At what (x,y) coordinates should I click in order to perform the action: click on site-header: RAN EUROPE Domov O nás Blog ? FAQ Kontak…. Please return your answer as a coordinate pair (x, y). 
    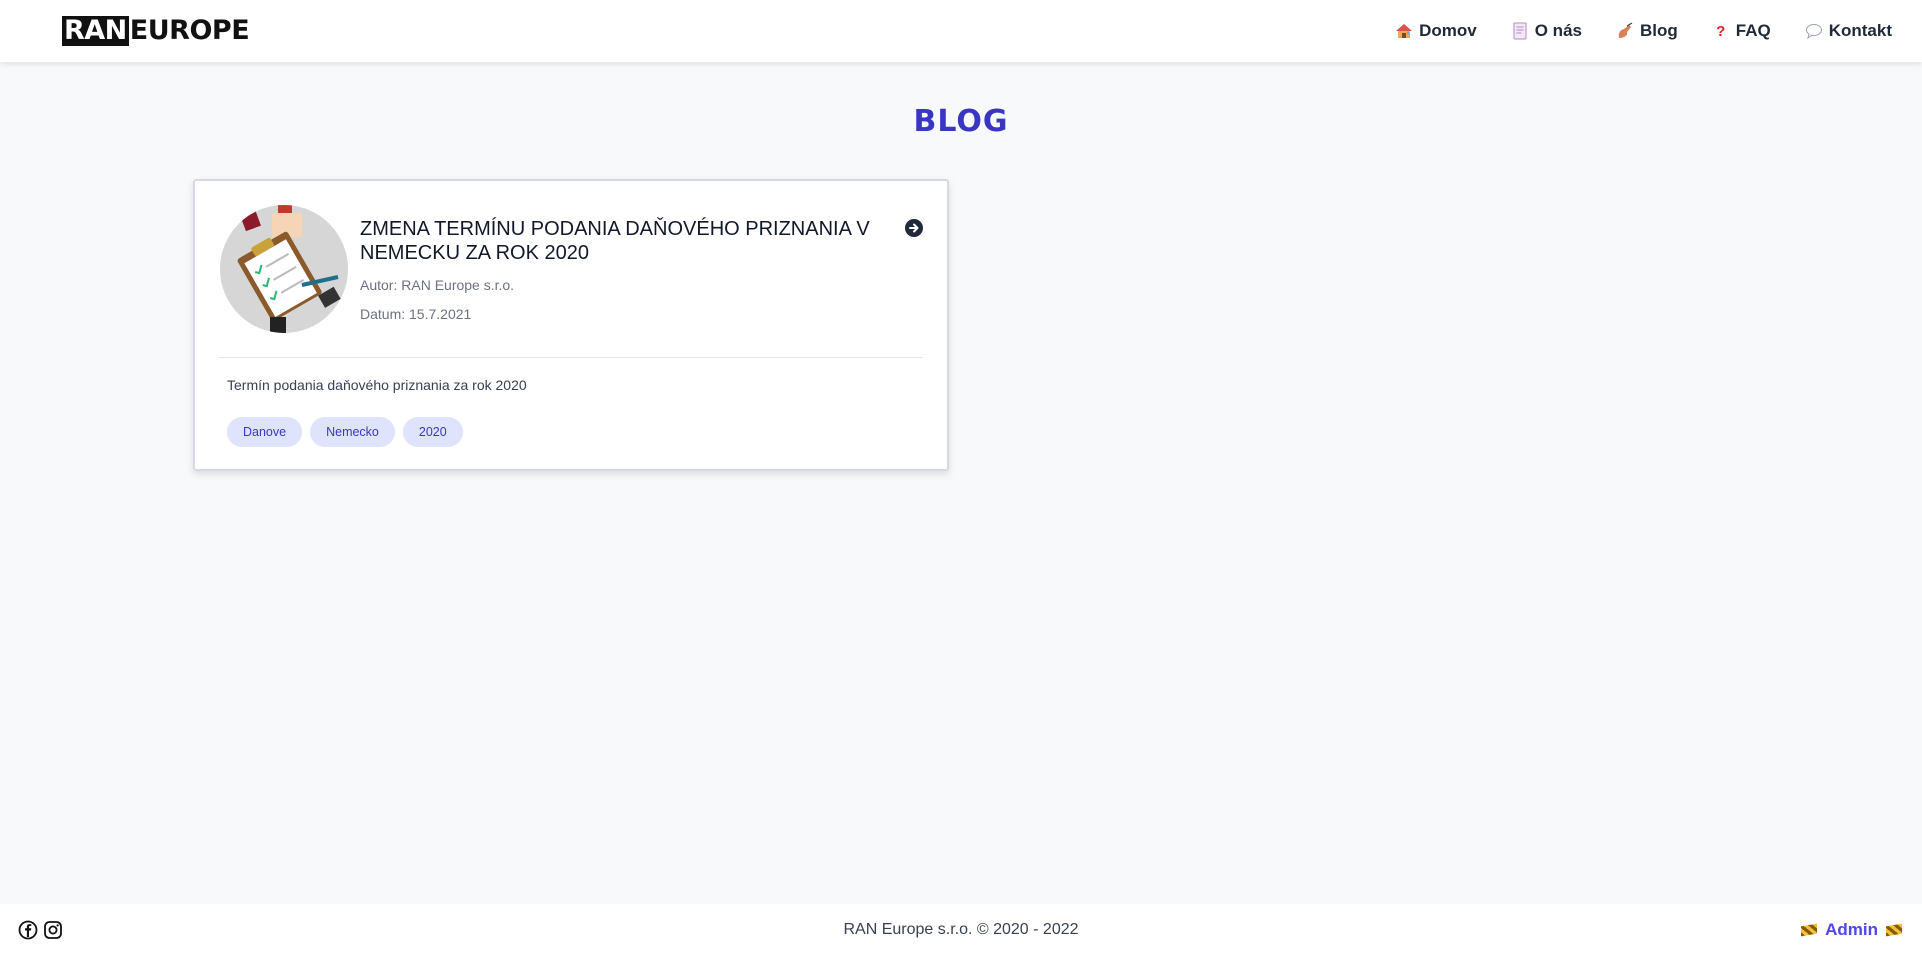
    Looking at the image, I should click on (961, 31).